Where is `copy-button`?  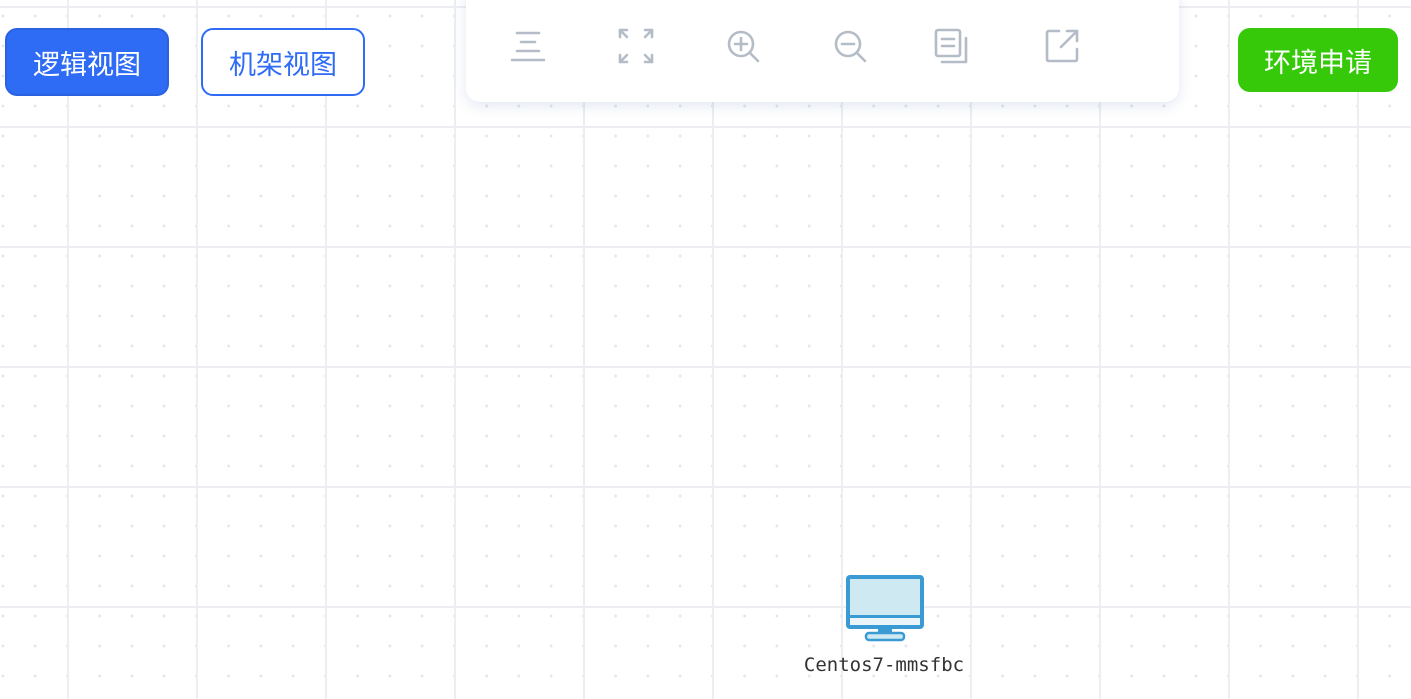 copy-button is located at coordinates (952, 46).